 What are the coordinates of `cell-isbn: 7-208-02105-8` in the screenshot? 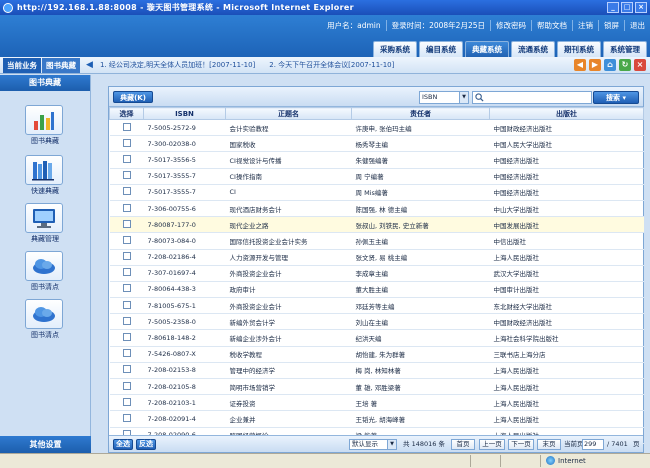 It's located at (184, 387).